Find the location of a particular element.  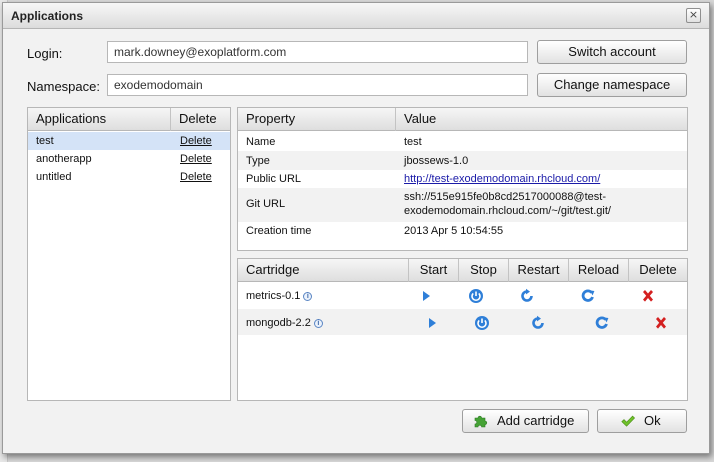

col-delete-cartridge: Delete is located at coordinates (657, 270).